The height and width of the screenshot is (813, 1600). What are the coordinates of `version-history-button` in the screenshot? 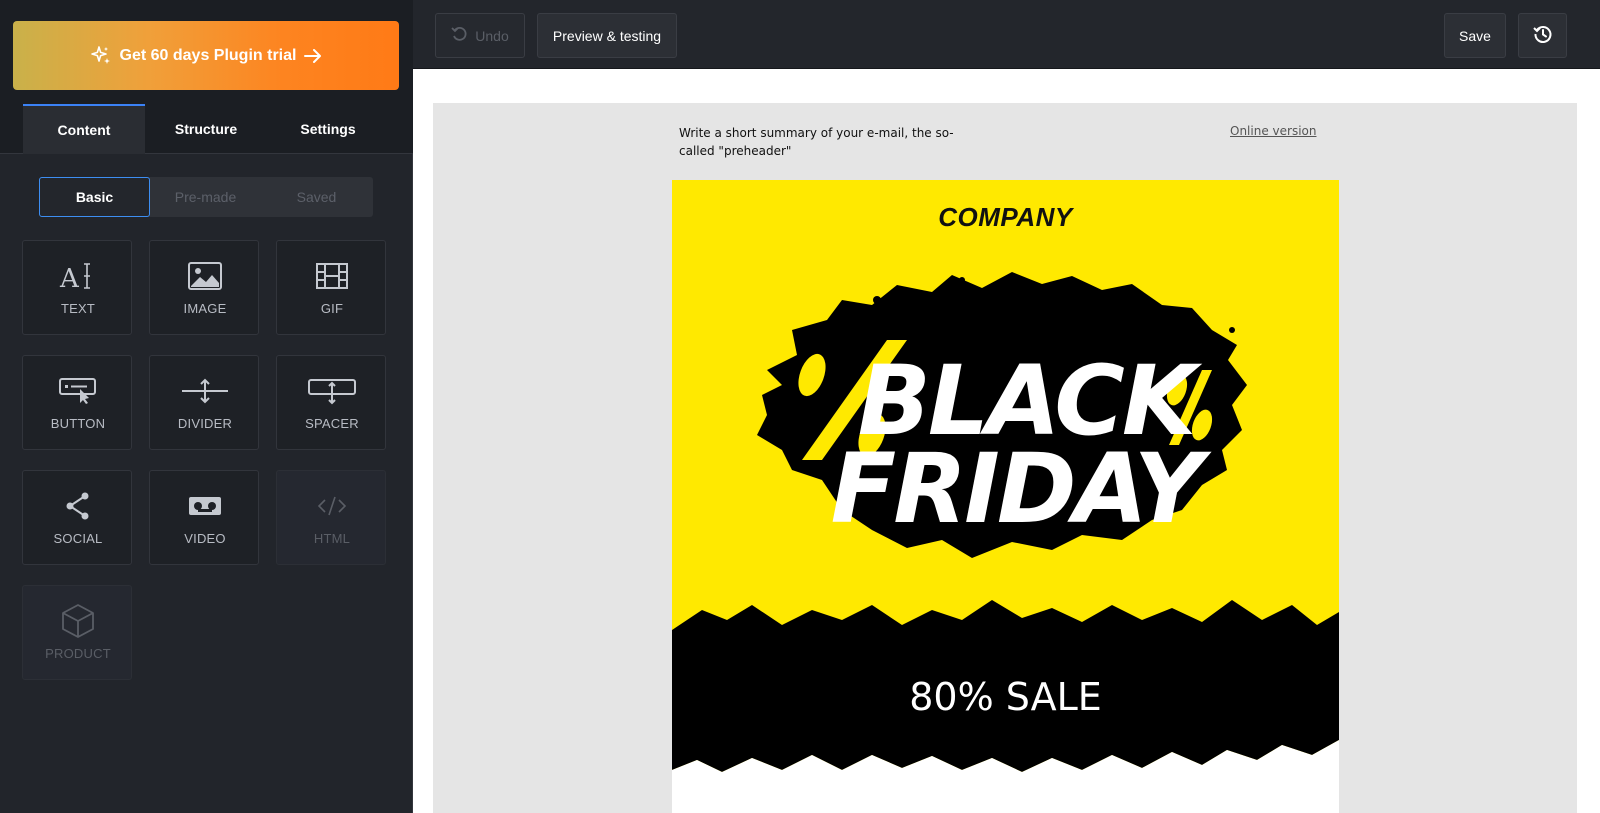 It's located at (1542, 35).